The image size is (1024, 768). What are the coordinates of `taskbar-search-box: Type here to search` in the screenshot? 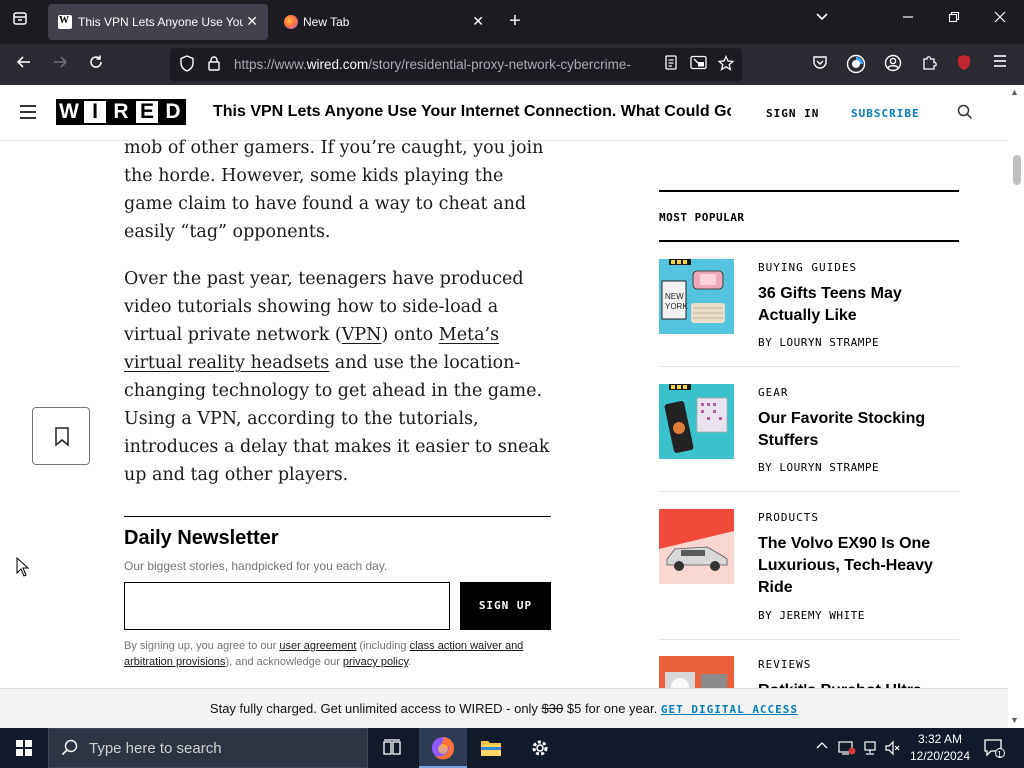 It's located at (208, 748).